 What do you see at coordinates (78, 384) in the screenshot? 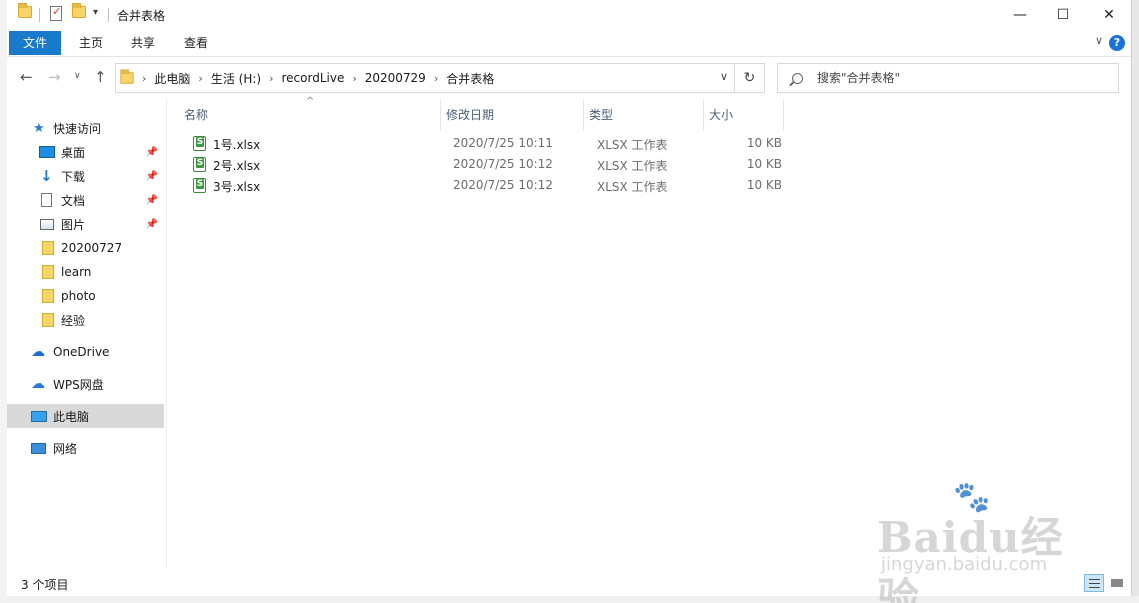
I see `sidebar-item-label: WPS网盘` at bounding box center [78, 384].